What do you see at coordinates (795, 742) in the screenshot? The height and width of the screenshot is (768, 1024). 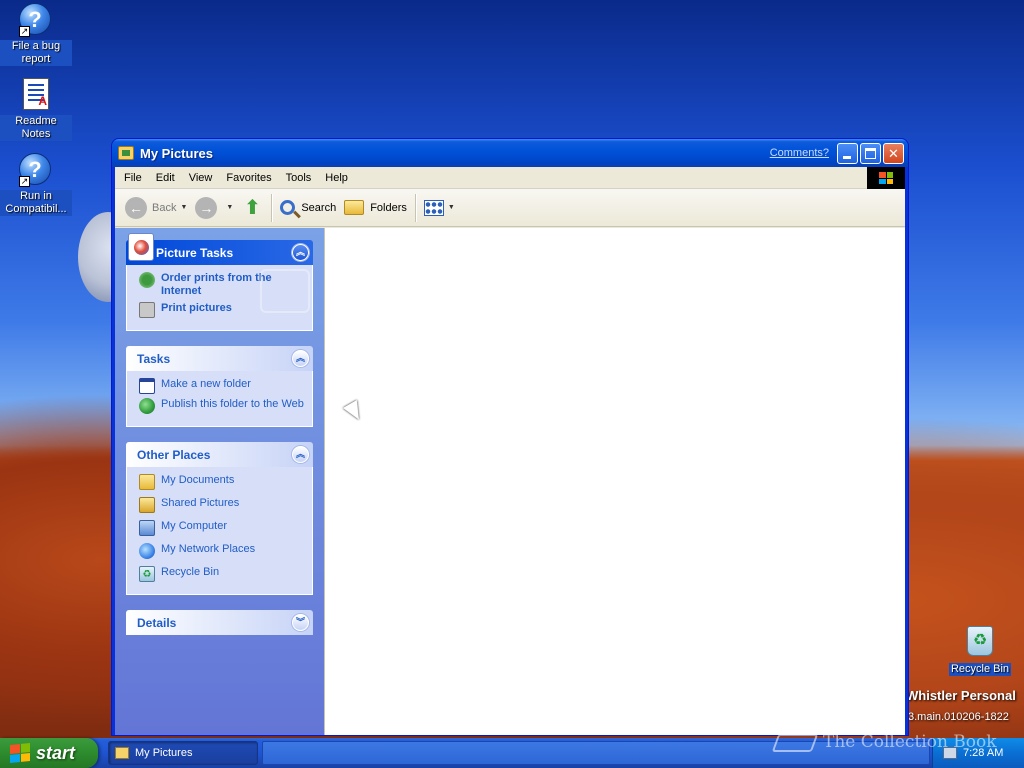 I see `book-logo-icon` at bounding box center [795, 742].